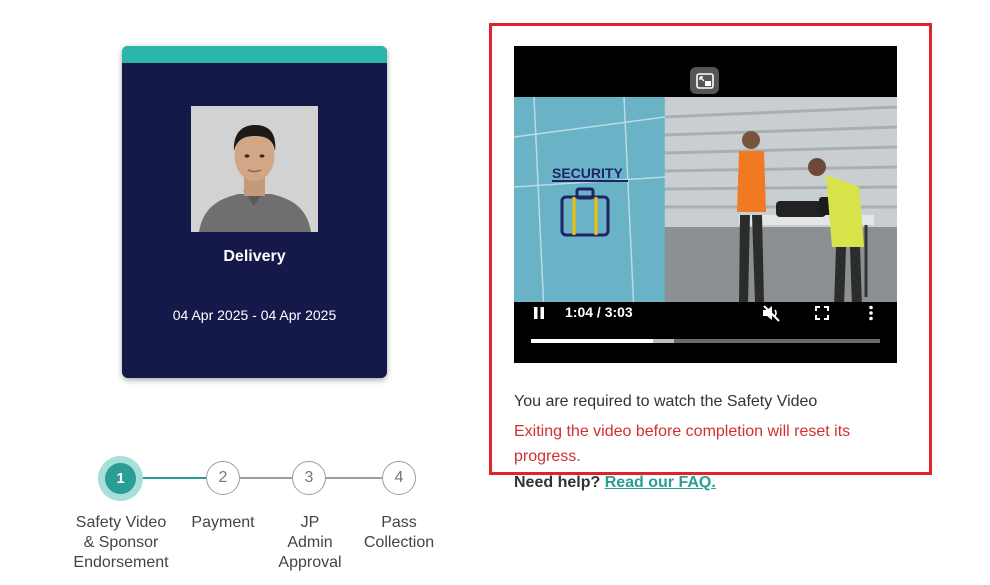 This screenshot has width=990, height=585. Describe the element at coordinates (660, 482) in the screenshot. I see `faq-link: Read our FAQ.` at that location.